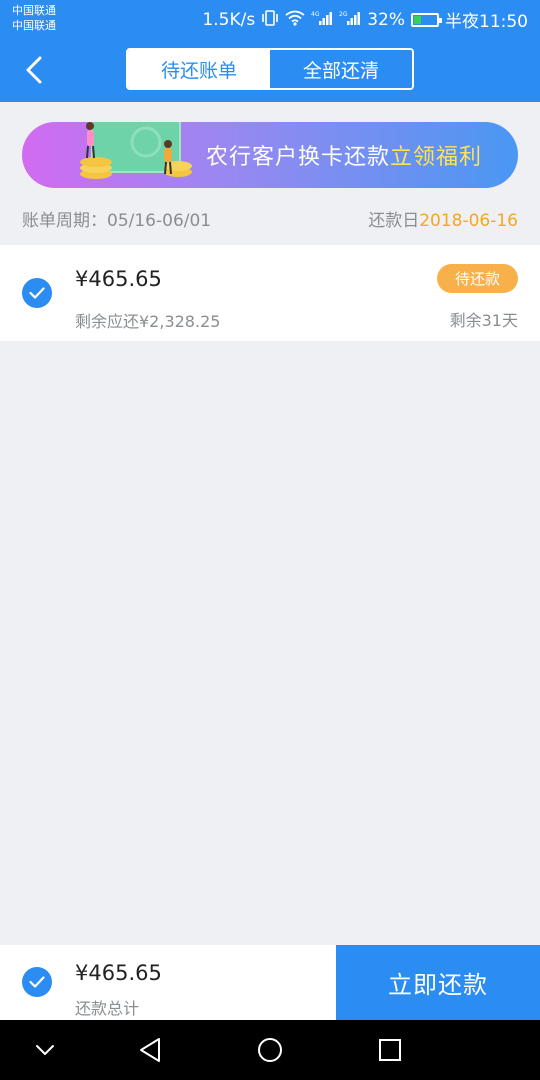  I want to click on battery-icon, so click(426, 19).